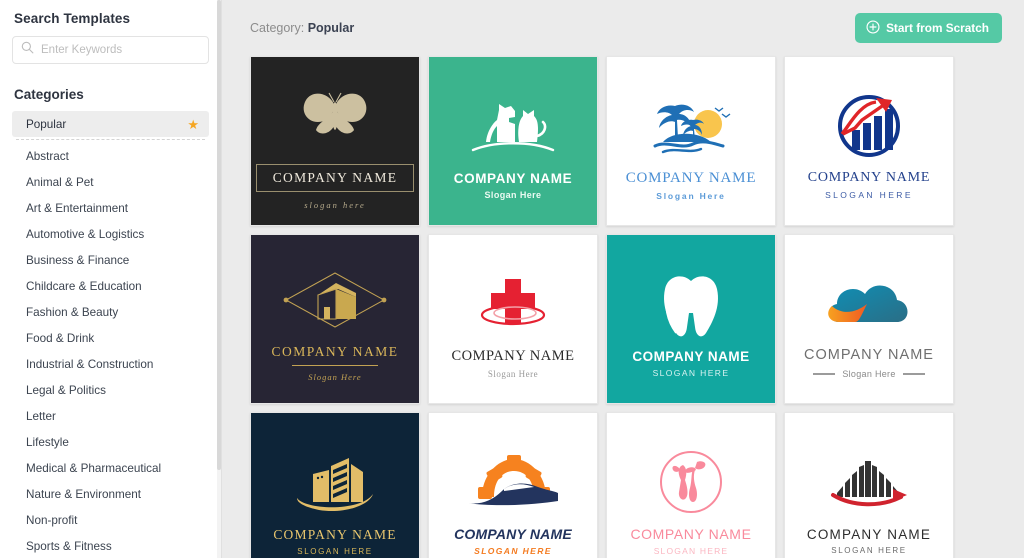  I want to click on template-card-car-gear: COMPANY NAME SLOGAN HERE, so click(513, 485).